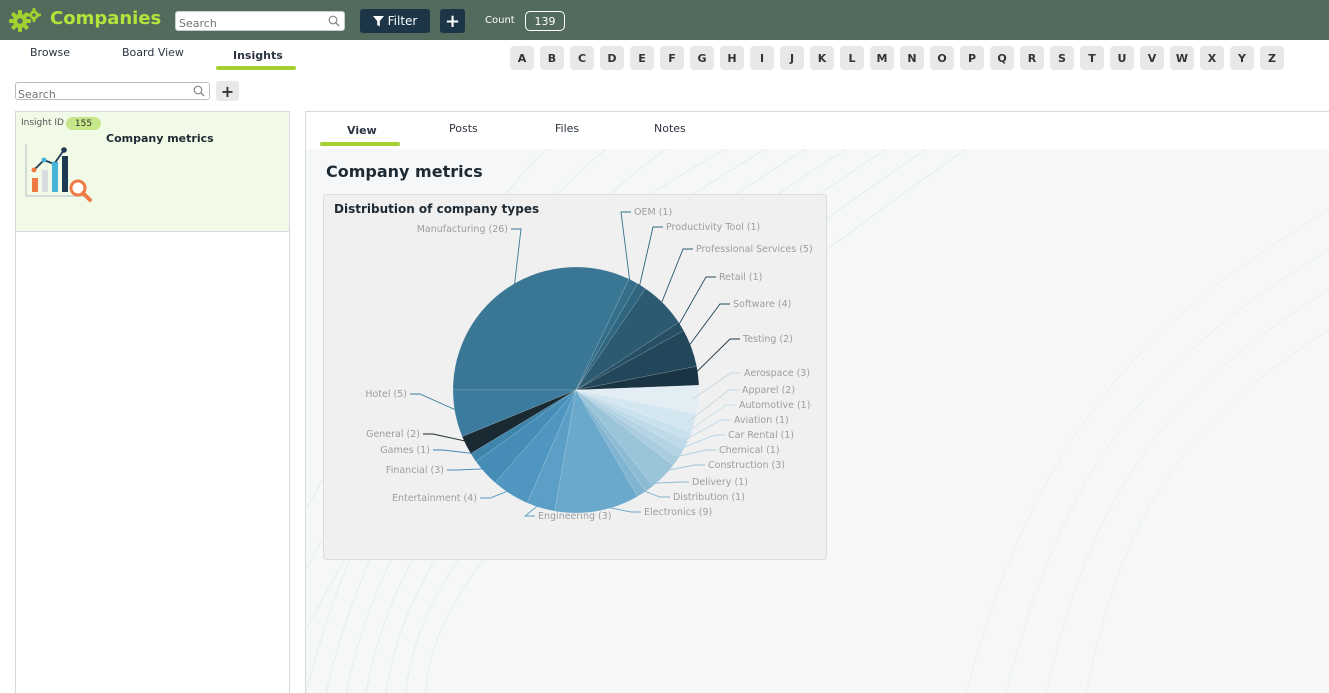 The width and height of the screenshot is (1329, 693). I want to click on letter-filter-m: M, so click(882, 58).